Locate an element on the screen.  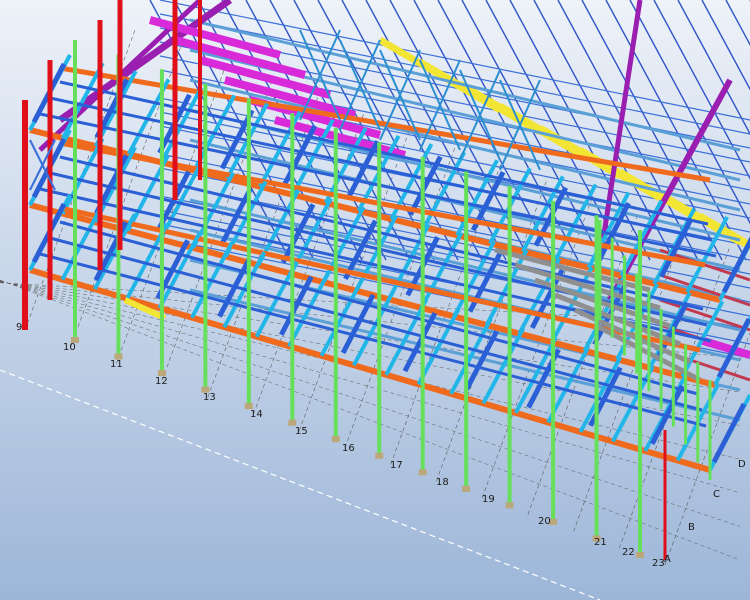
grid-label-b: B is located at coordinates (691, 527).